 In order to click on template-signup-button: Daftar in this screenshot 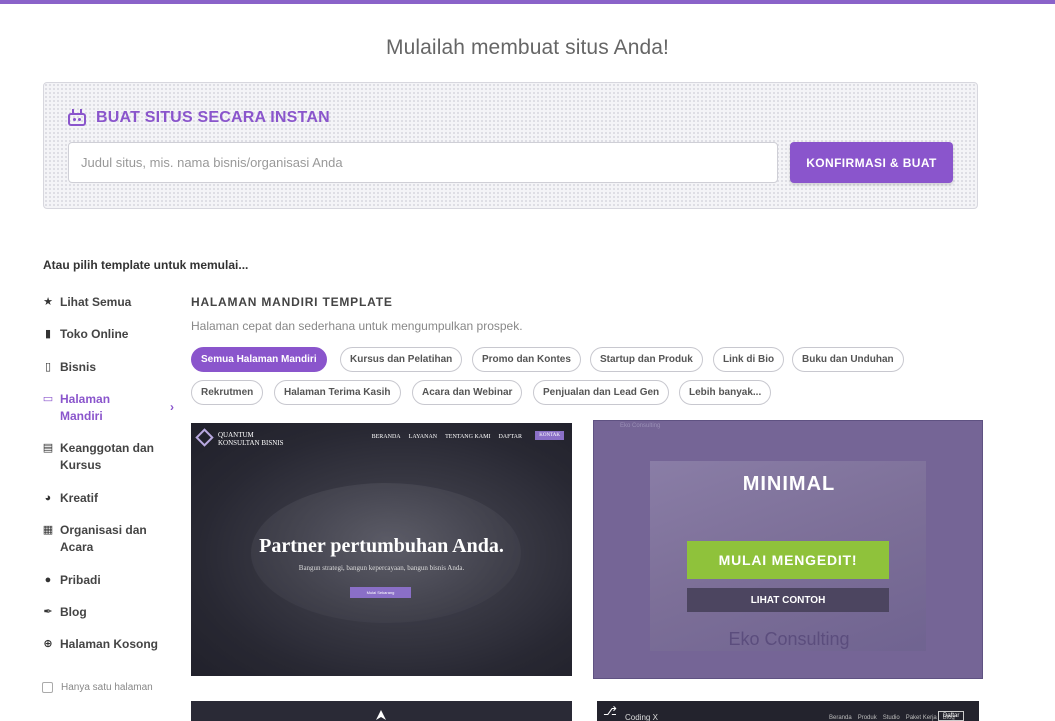, I will do `click(951, 716)`.